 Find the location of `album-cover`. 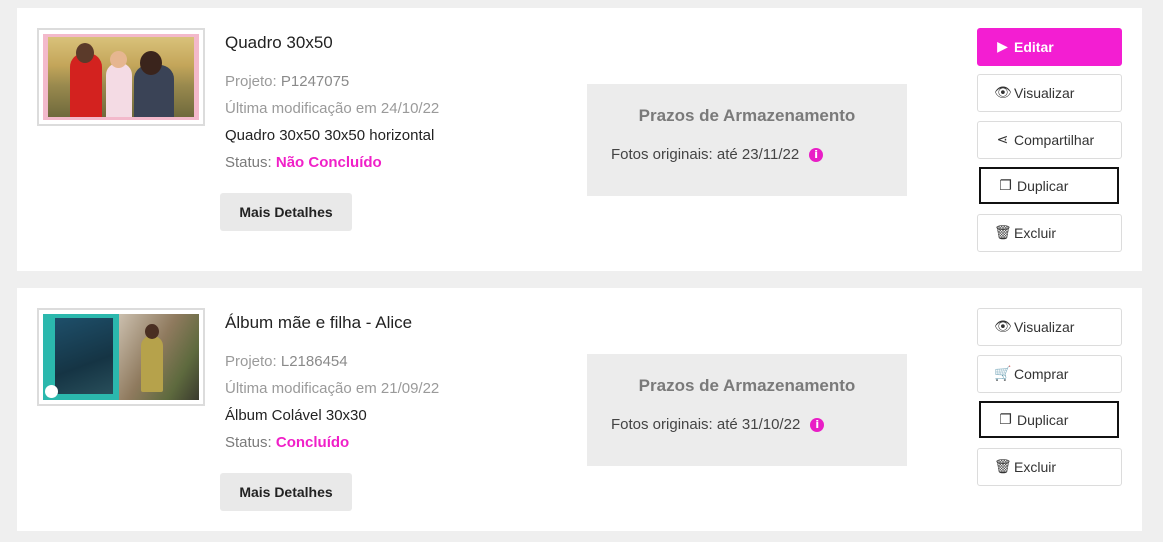

album-cover is located at coordinates (121, 357).